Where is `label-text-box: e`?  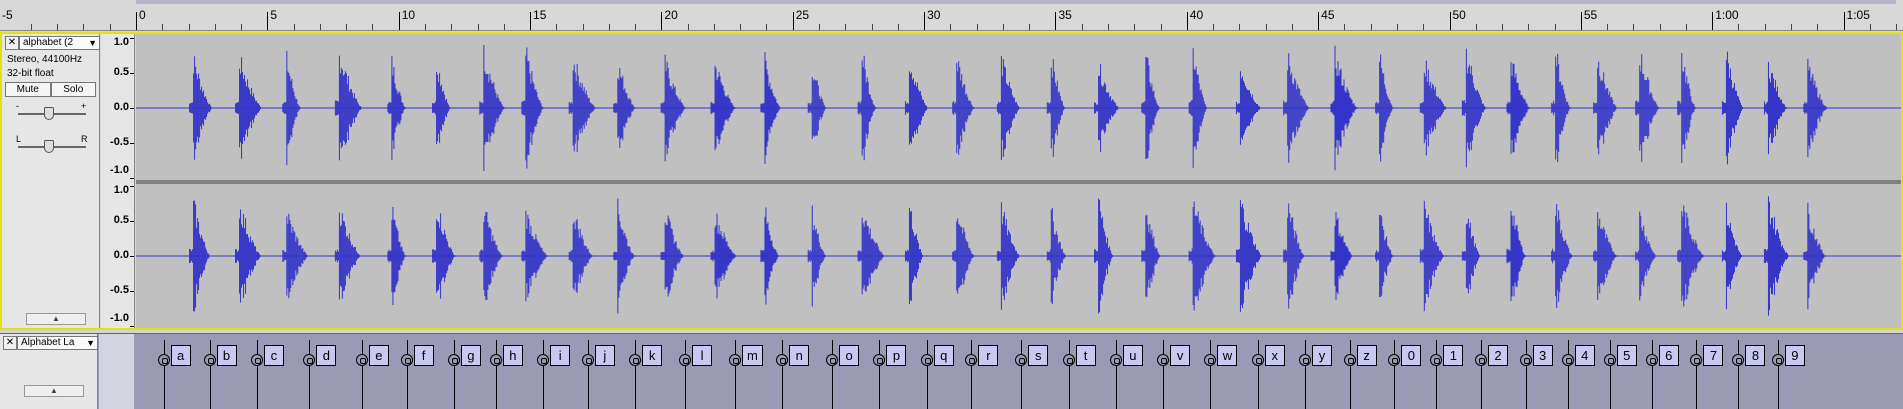
label-text-box: e is located at coordinates (378, 355).